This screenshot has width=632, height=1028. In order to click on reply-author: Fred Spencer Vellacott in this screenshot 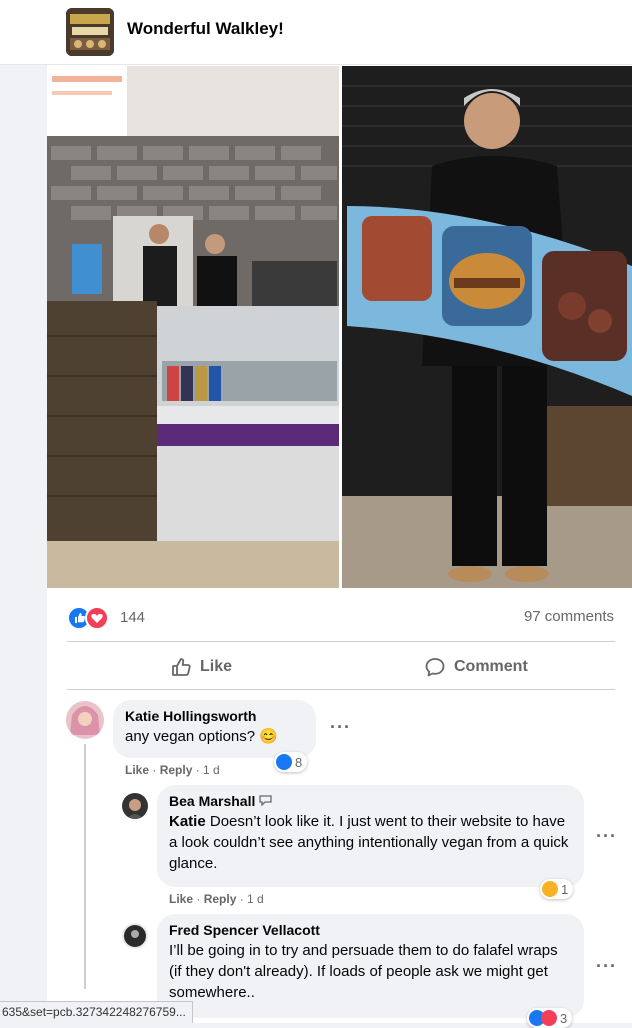, I will do `click(370, 930)`.